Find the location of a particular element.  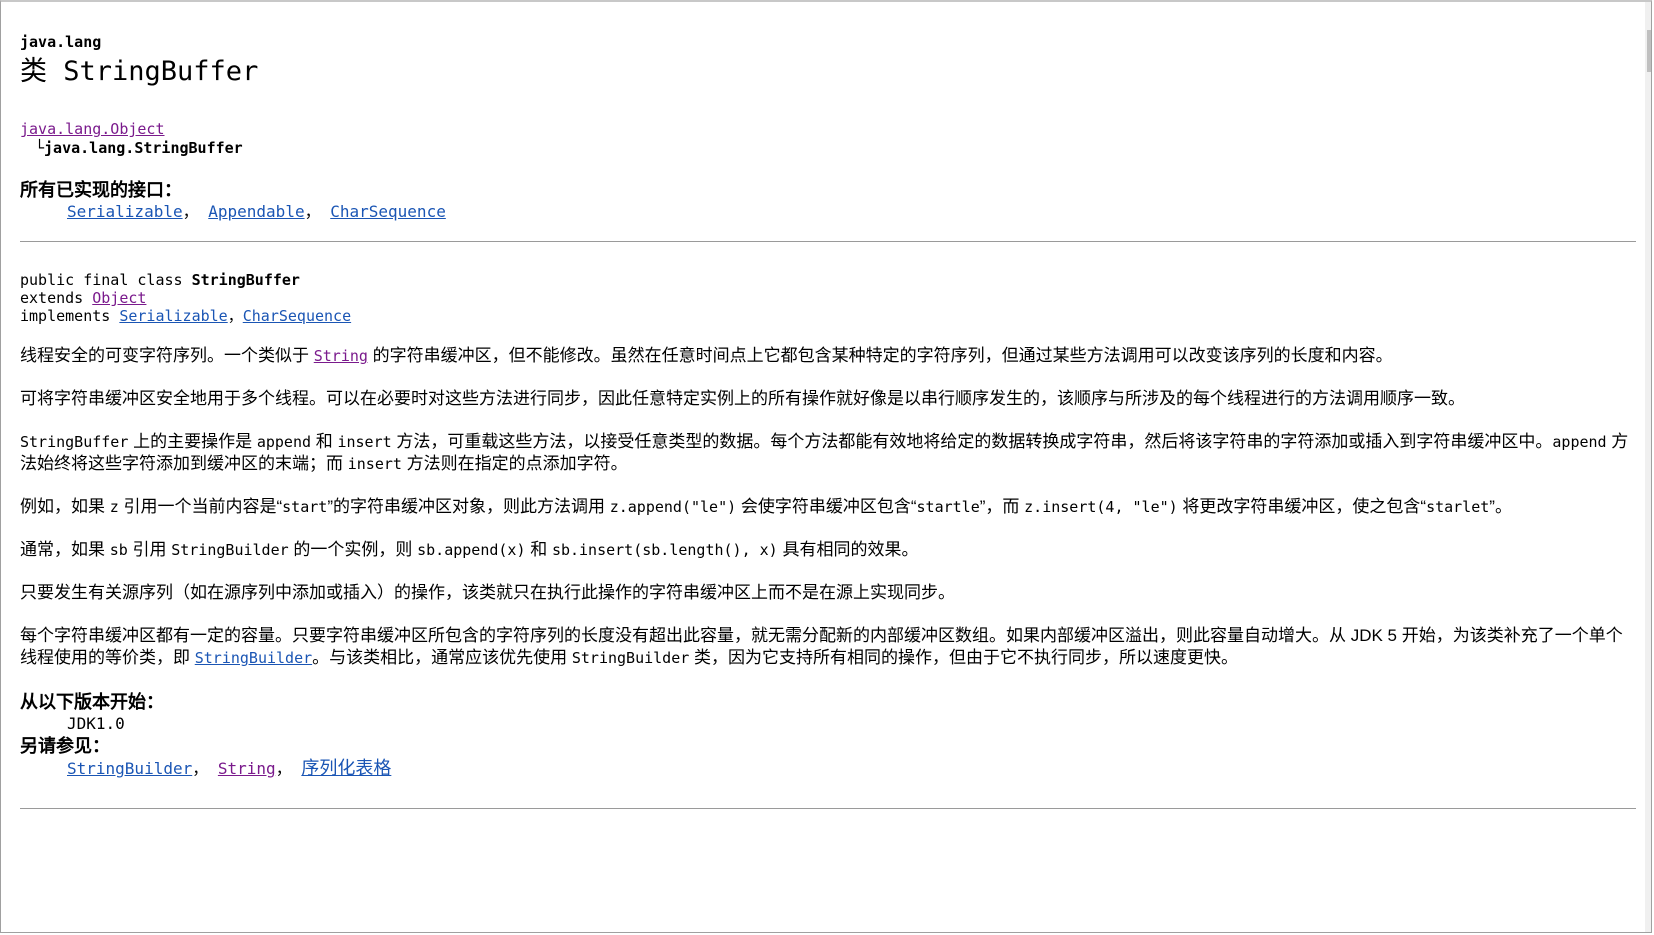

current-class-node: └java.lang.StringBuffer is located at coordinates (830, 148).